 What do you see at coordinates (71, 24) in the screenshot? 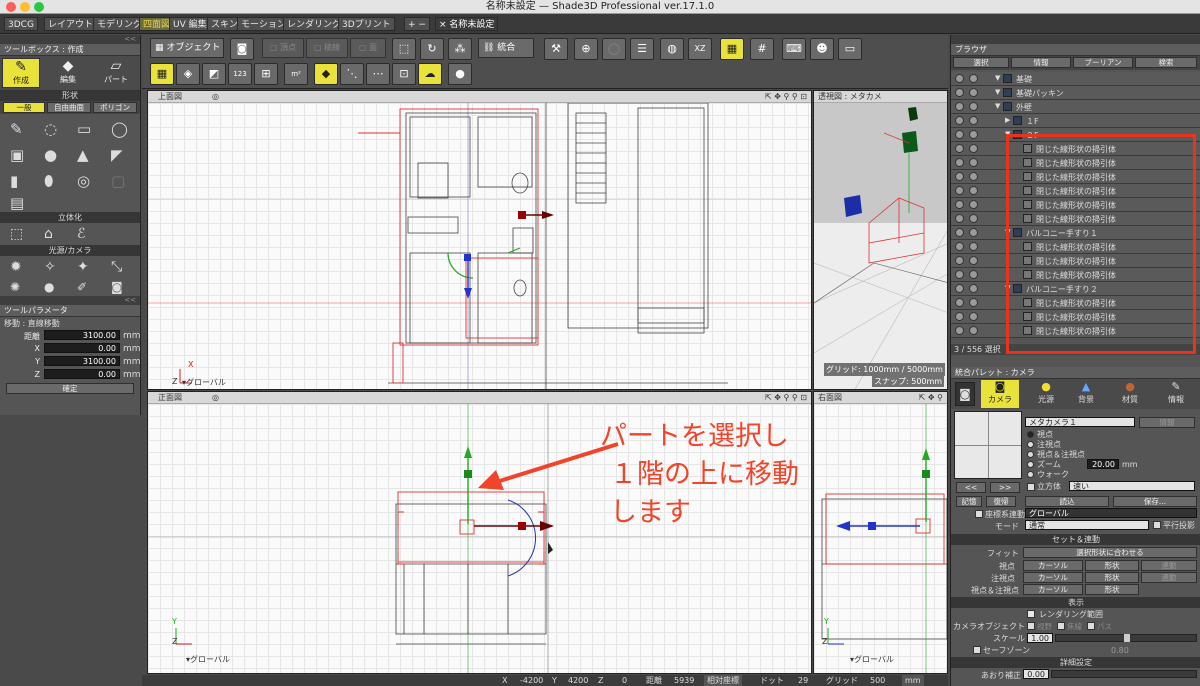
I see `tab-layout: レイアウト` at bounding box center [71, 24].